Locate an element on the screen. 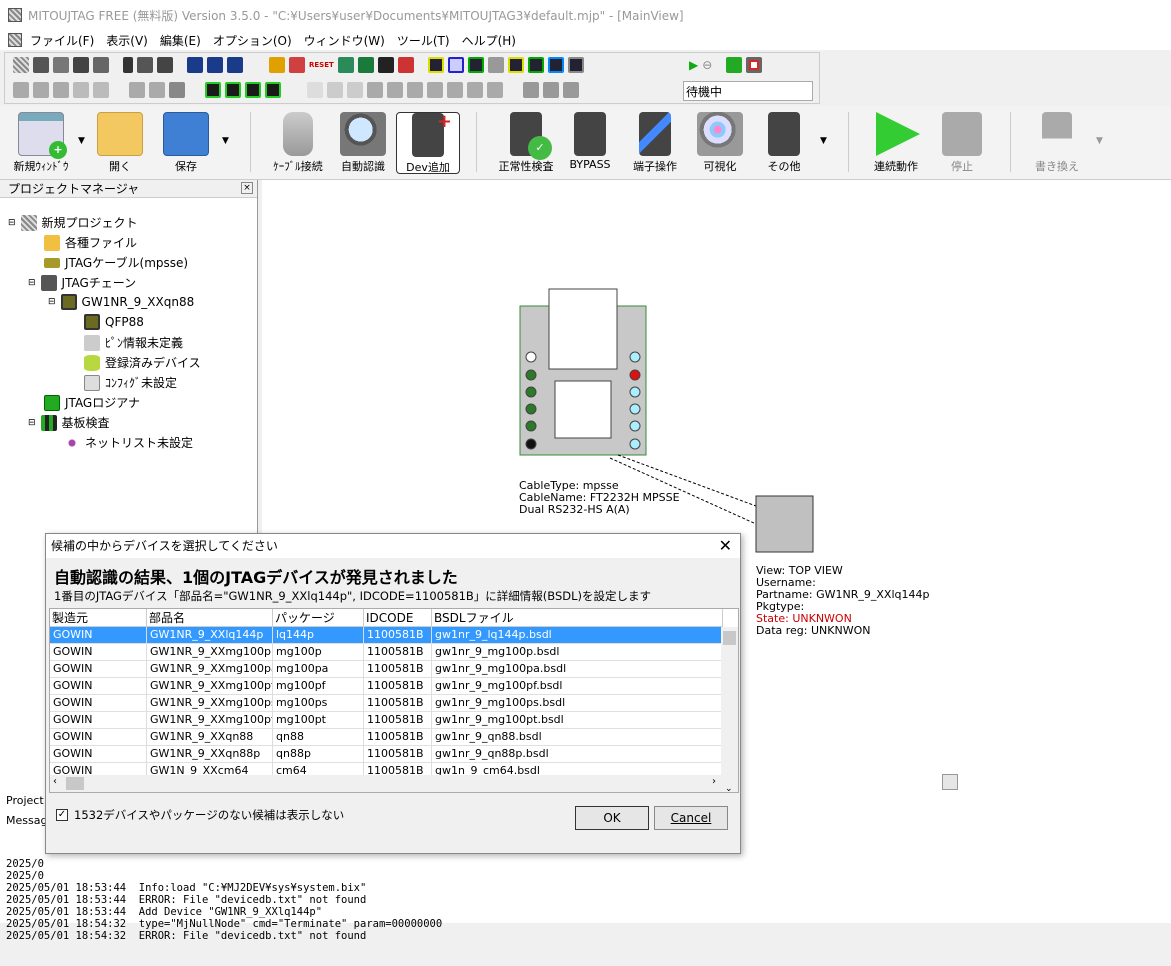  tree-item-logic-analyzer: JTAGロジアナ is located at coordinates (92, 402).